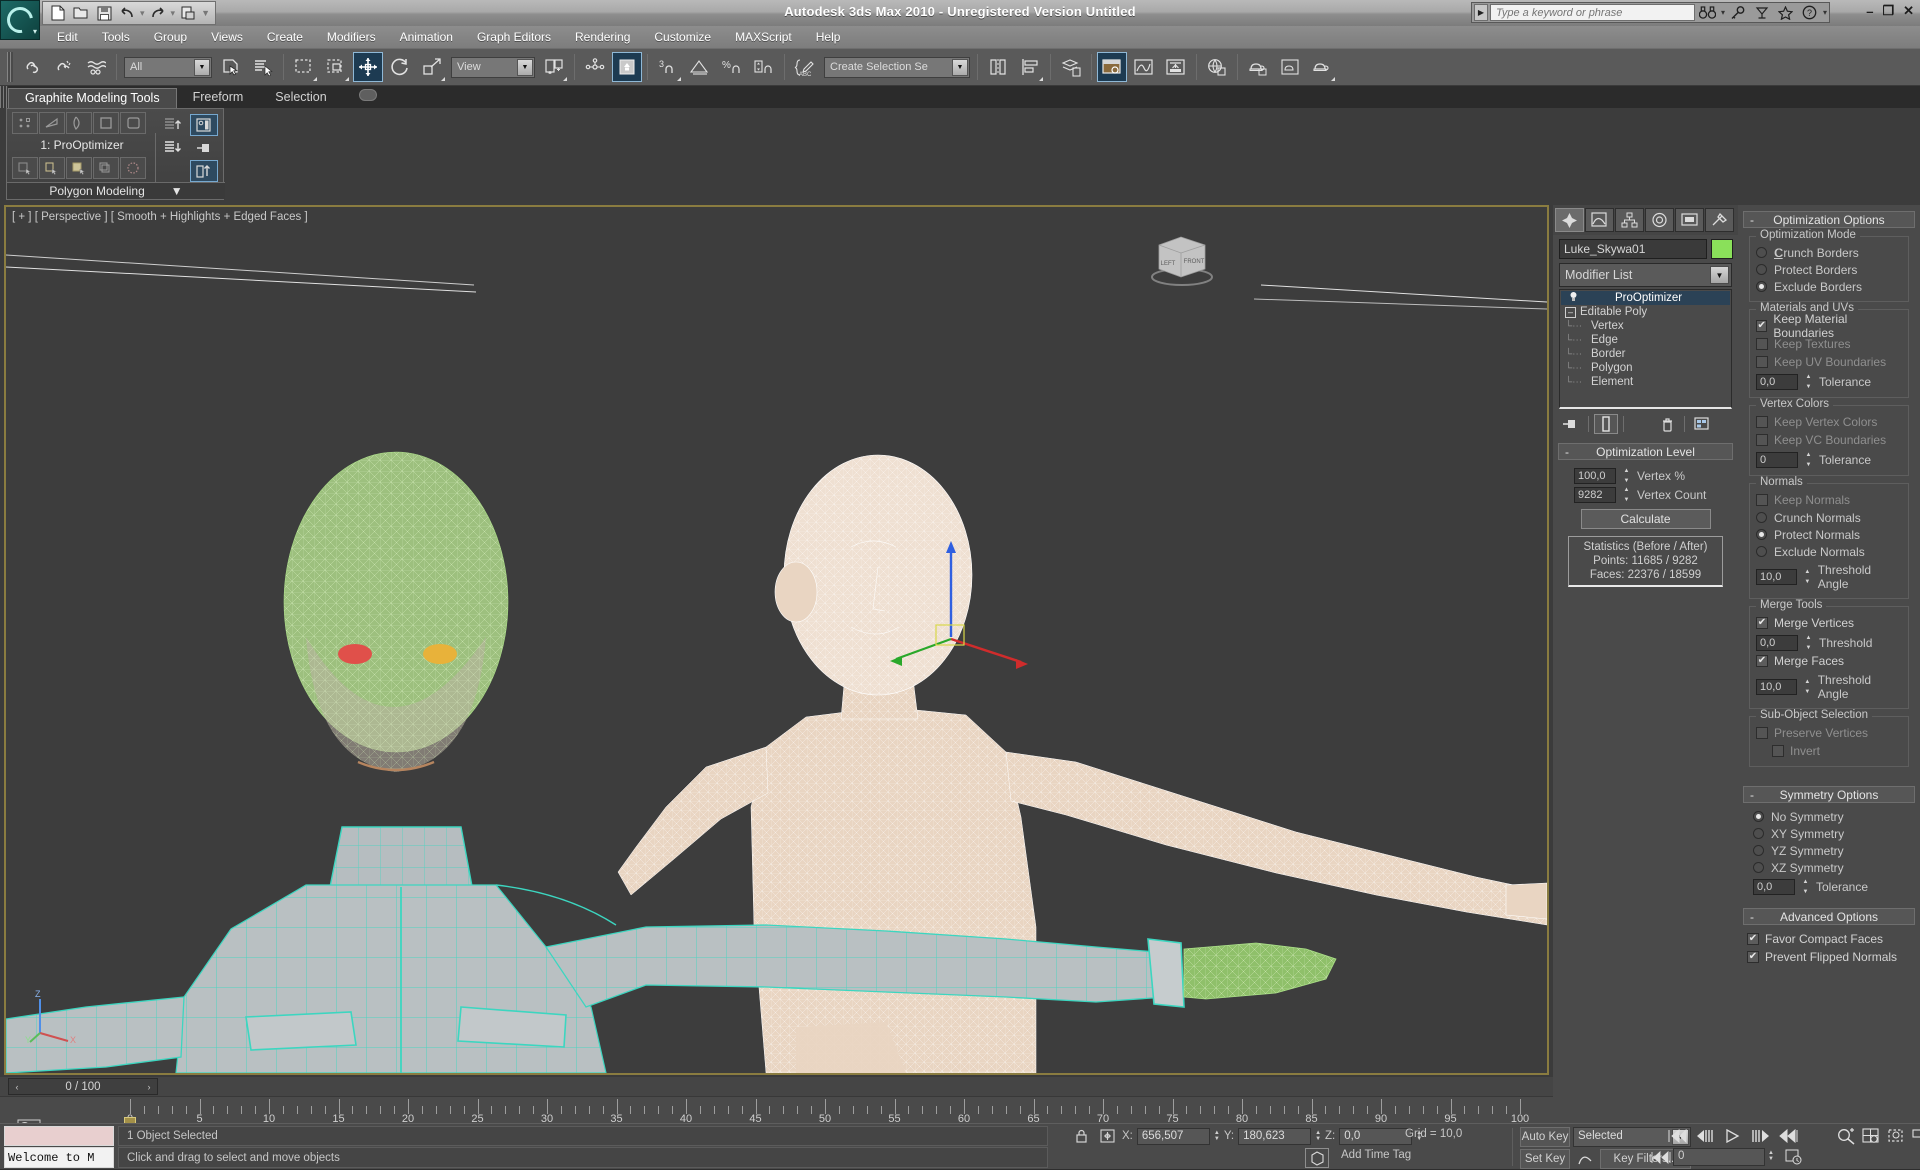  Describe the element at coordinates (1676, 1136) in the screenshot. I see `go-to-start-icon` at that location.